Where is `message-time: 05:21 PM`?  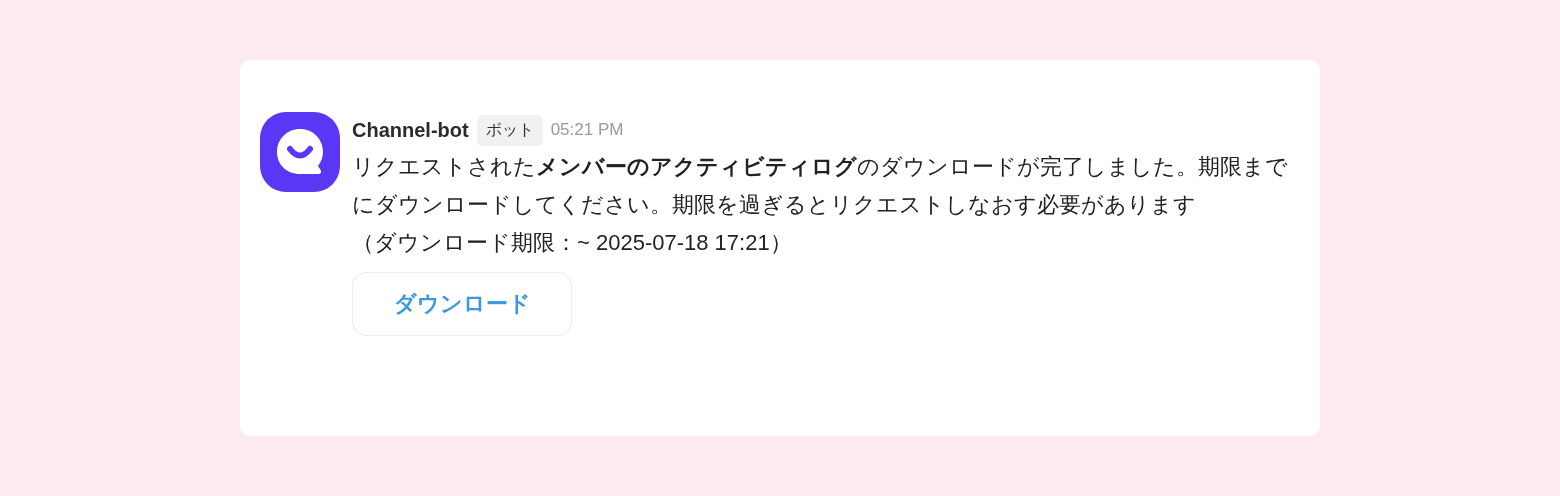 message-time: 05:21 PM is located at coordinates (587, 130).